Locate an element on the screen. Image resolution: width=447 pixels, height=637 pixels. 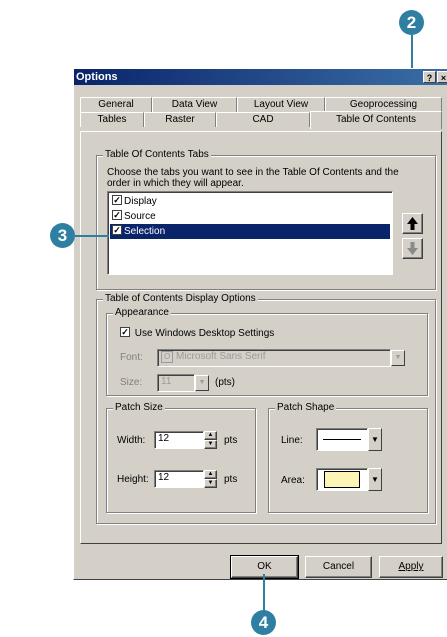
callout-4-leader is located at coordinates (264, 593).